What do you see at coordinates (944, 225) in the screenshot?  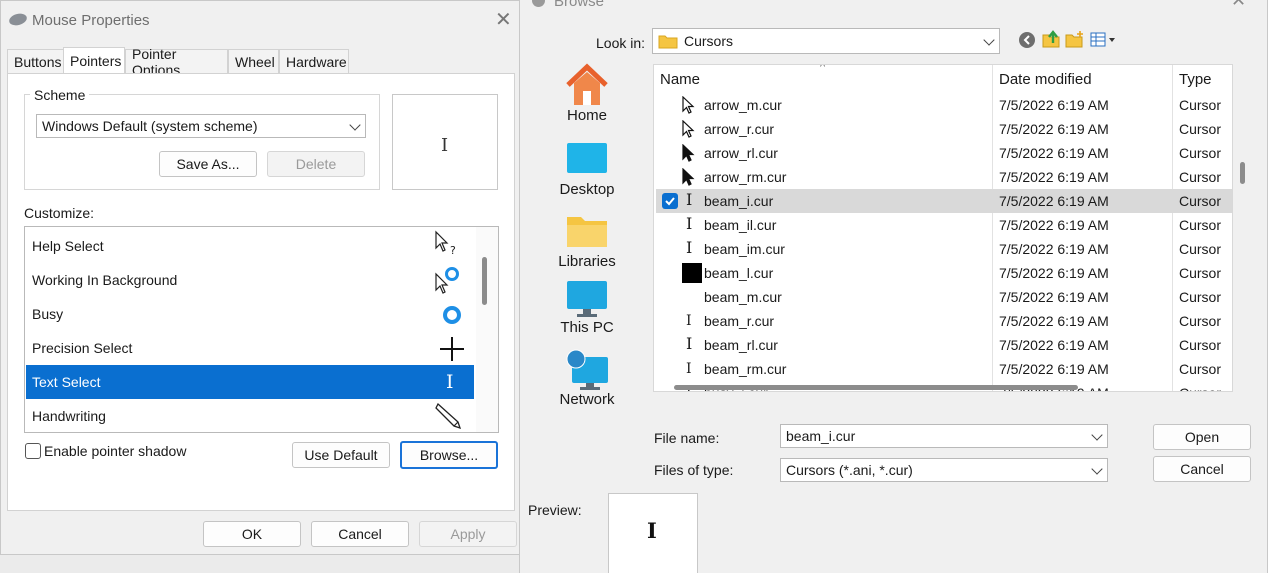 I see `file-row: Ibeam_il.cur 7/5/2022 6:19 AM Cursor` at bounding box center [944, 225].